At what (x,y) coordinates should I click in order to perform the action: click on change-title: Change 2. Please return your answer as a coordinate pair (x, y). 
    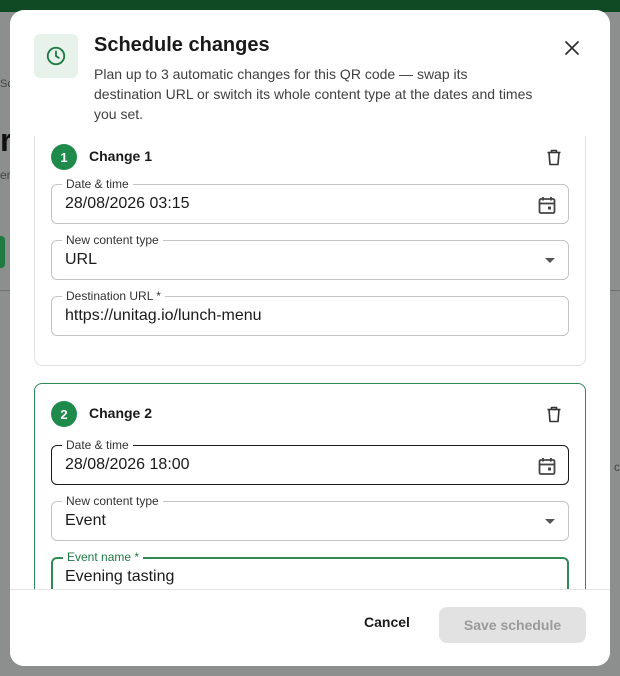
    Looking at the image, I should click on (121, 413).